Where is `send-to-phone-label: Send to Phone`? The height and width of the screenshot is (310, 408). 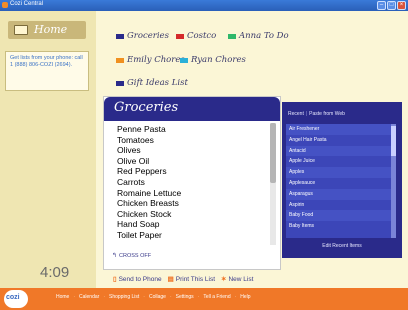
send-to-phone-label: Send to Phone is located at coordinates (140, 279).